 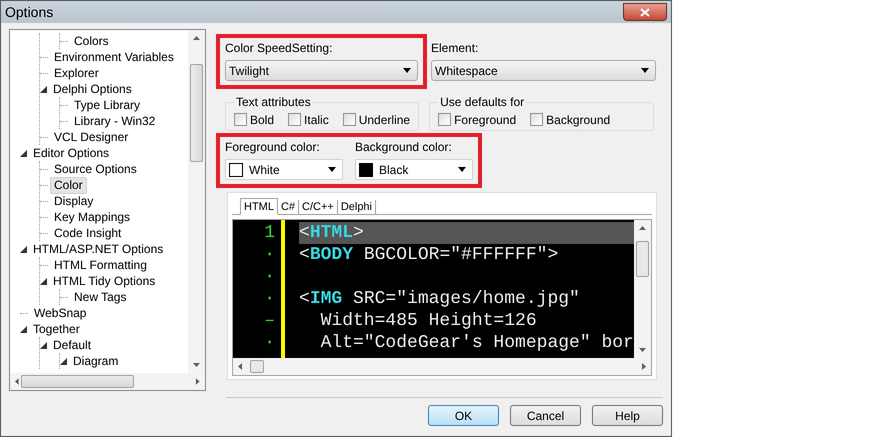 I want to click on checkbox: Background, so click(x=570, y=119).